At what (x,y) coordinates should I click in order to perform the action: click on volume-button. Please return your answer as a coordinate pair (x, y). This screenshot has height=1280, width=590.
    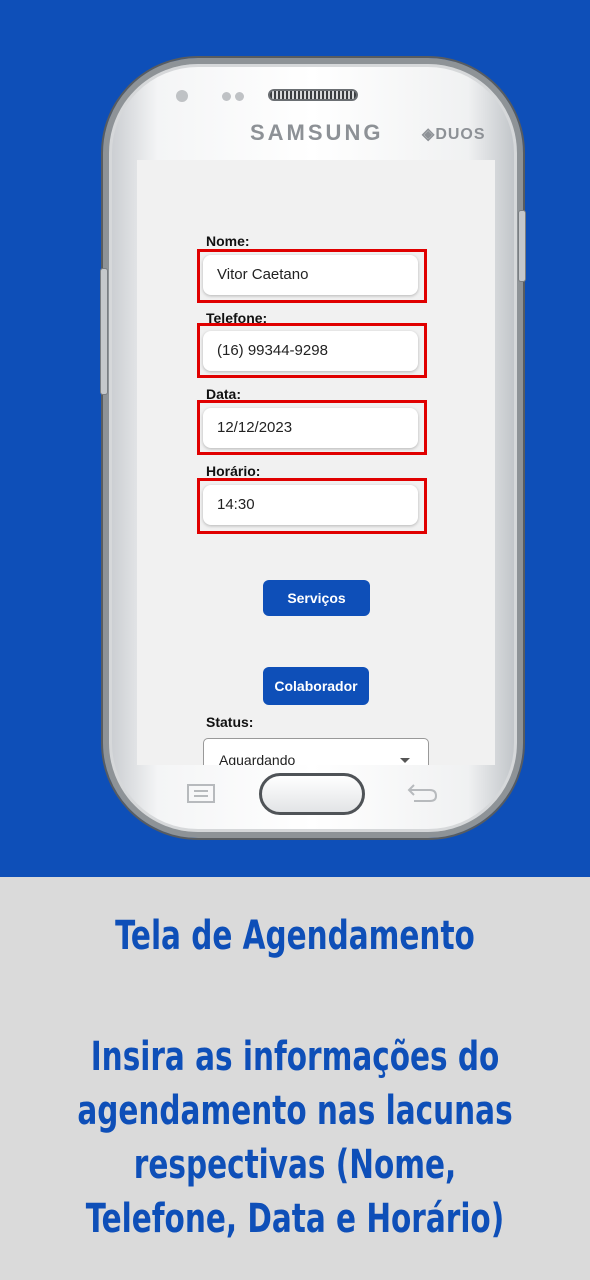
    Looking at the image, I should click on (104, 331).